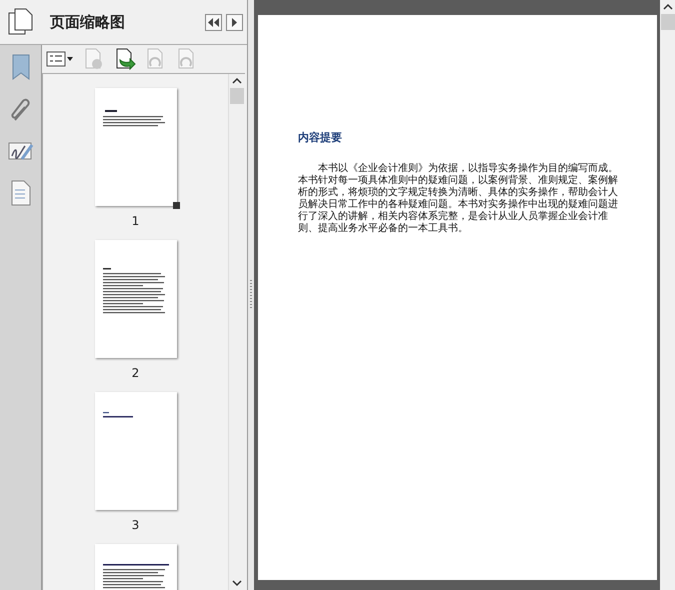  Describe the element at coordinates (136, 525) in the screenshot. I see `page-number: 3` at that location.